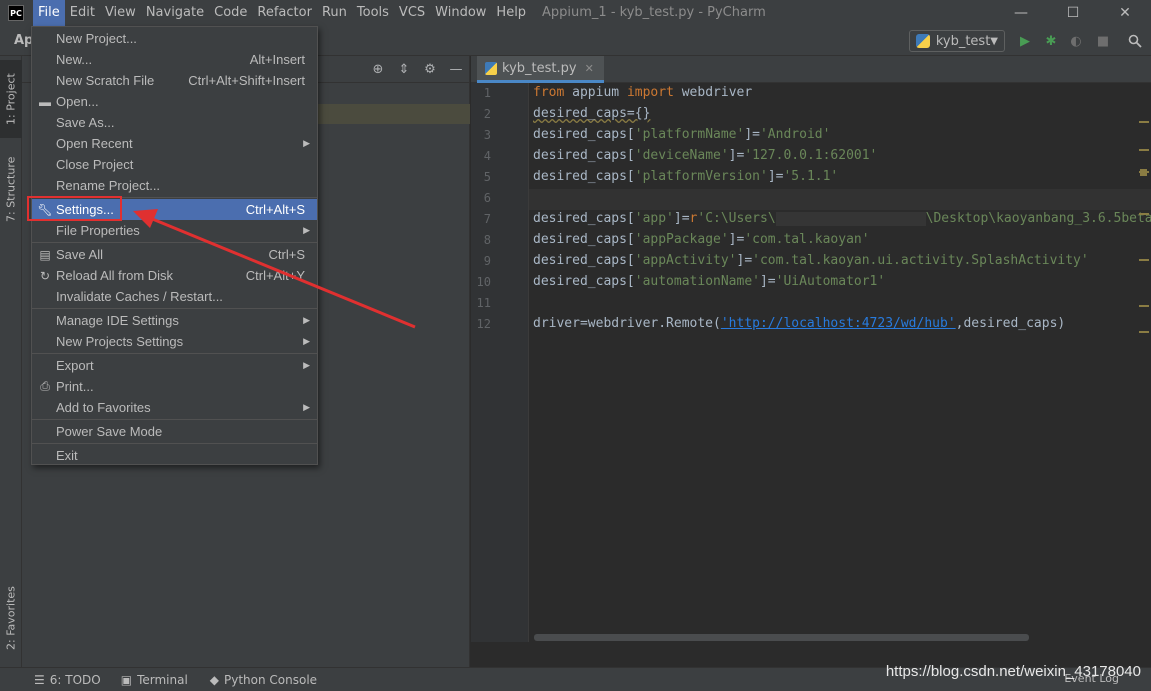  Describe the element at coordinates (540, 69) in the screenshot. I see `editor-tab-kyb-test: kyb_test.py ✕` at that location.